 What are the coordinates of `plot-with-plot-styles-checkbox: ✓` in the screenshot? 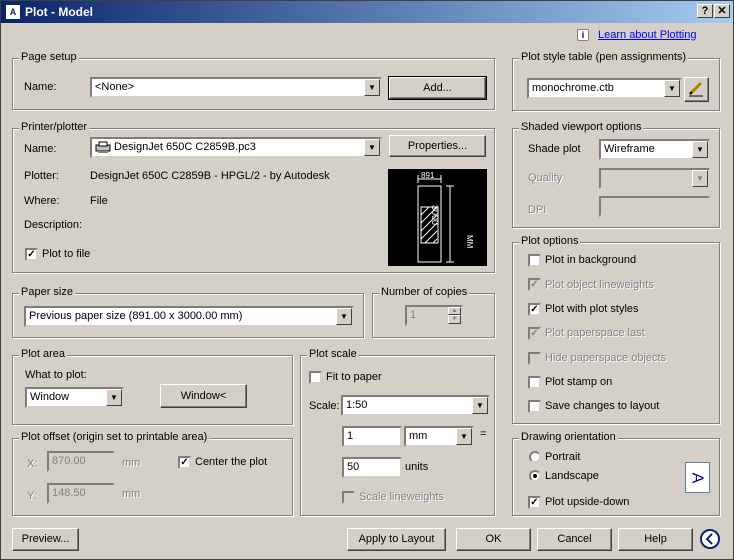 It's located at (534, 309).